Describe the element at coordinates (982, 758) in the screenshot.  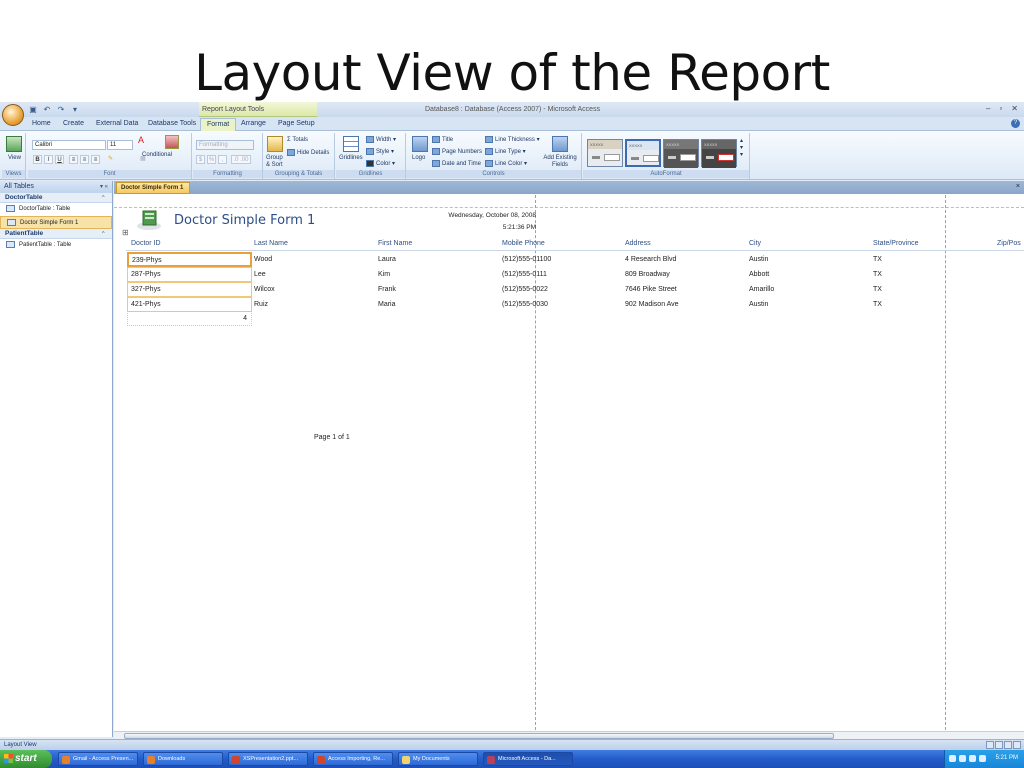
I see `tray-volume-icon` at that location.